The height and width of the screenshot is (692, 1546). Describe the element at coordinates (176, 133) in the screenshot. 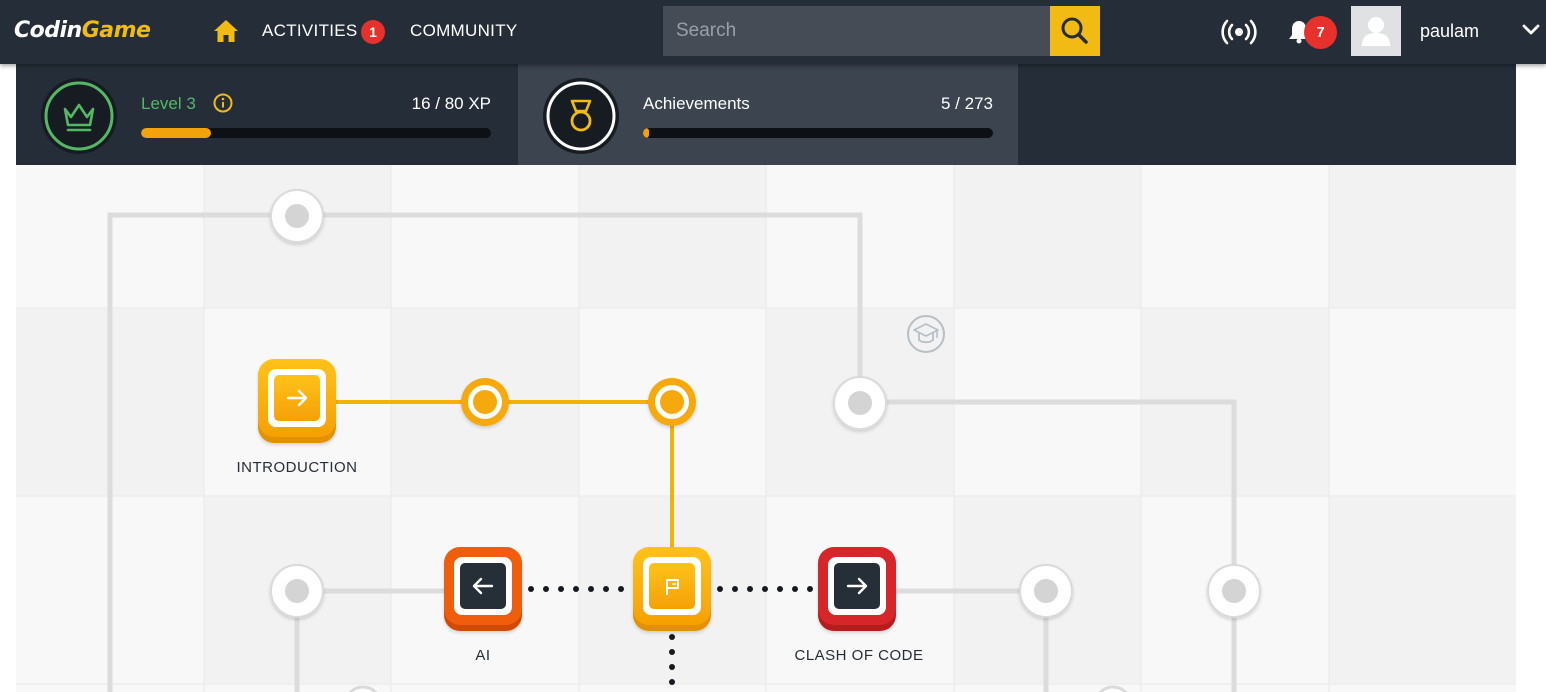

I see `level-progress-fill` at that location.